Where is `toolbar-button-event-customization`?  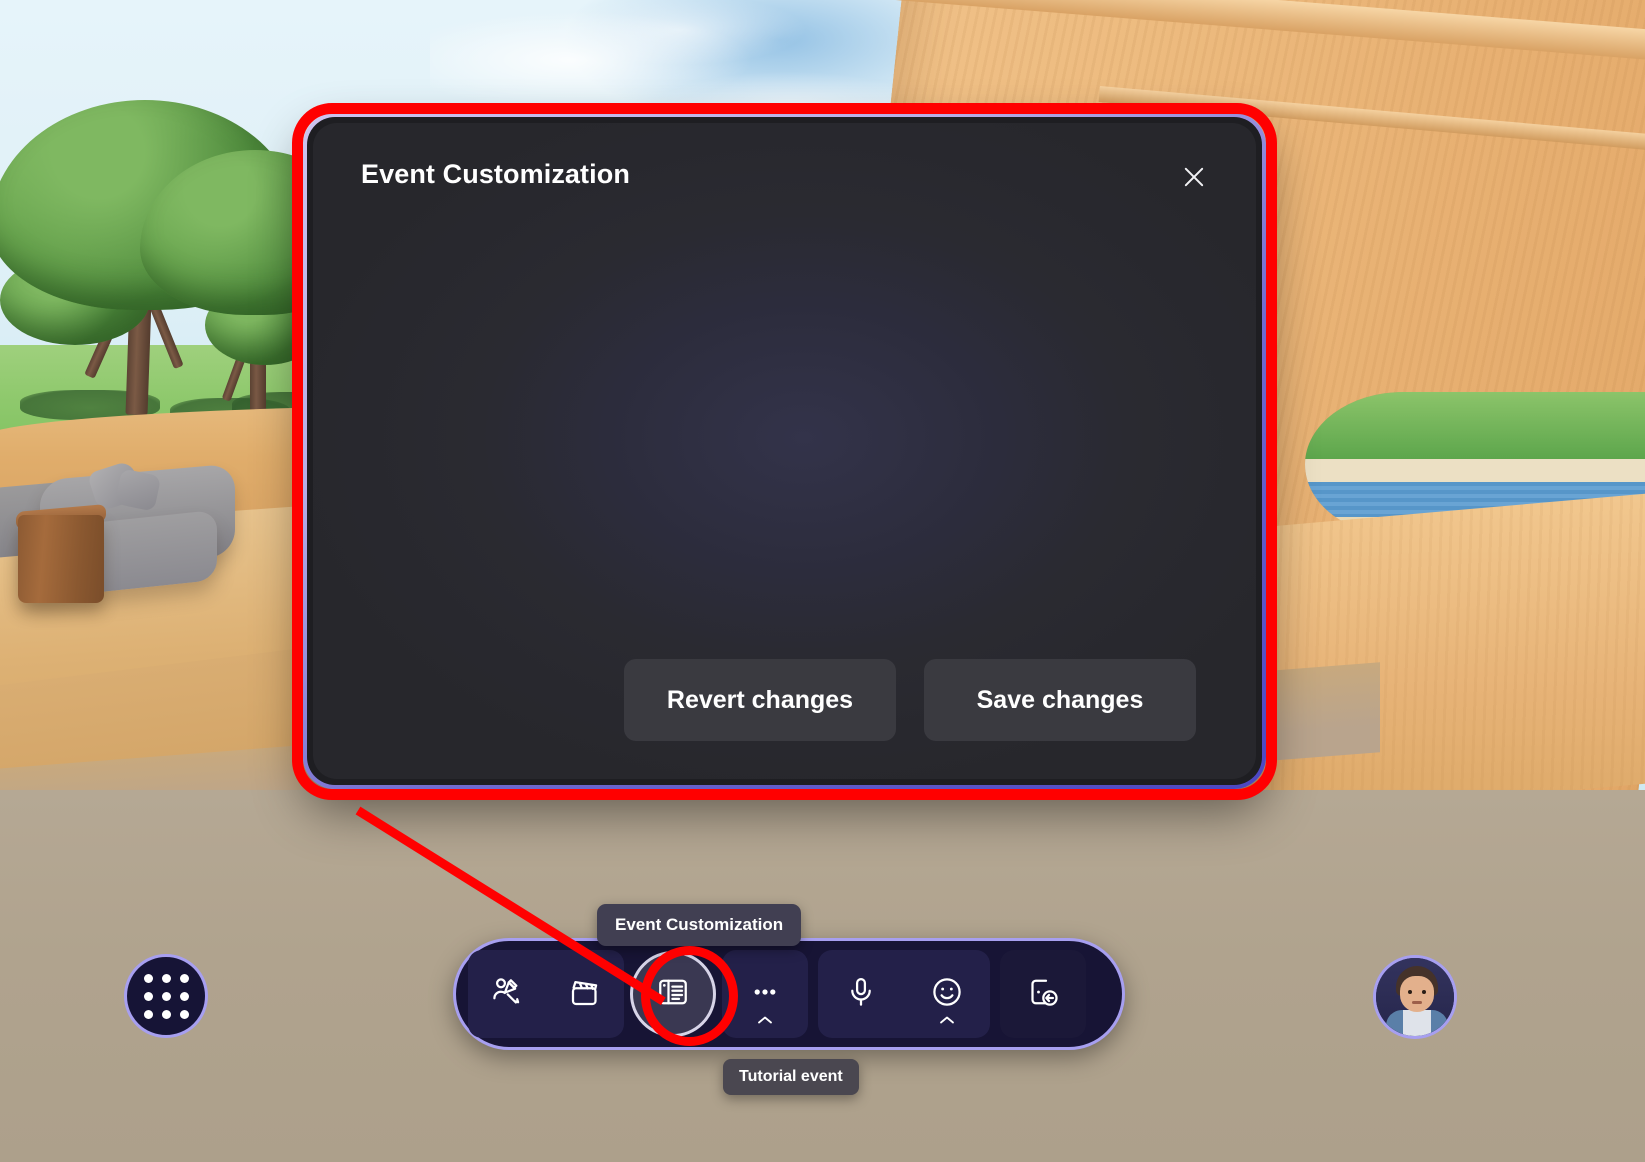 toolbar-button-event-customization is located at coordinates (673, 994).